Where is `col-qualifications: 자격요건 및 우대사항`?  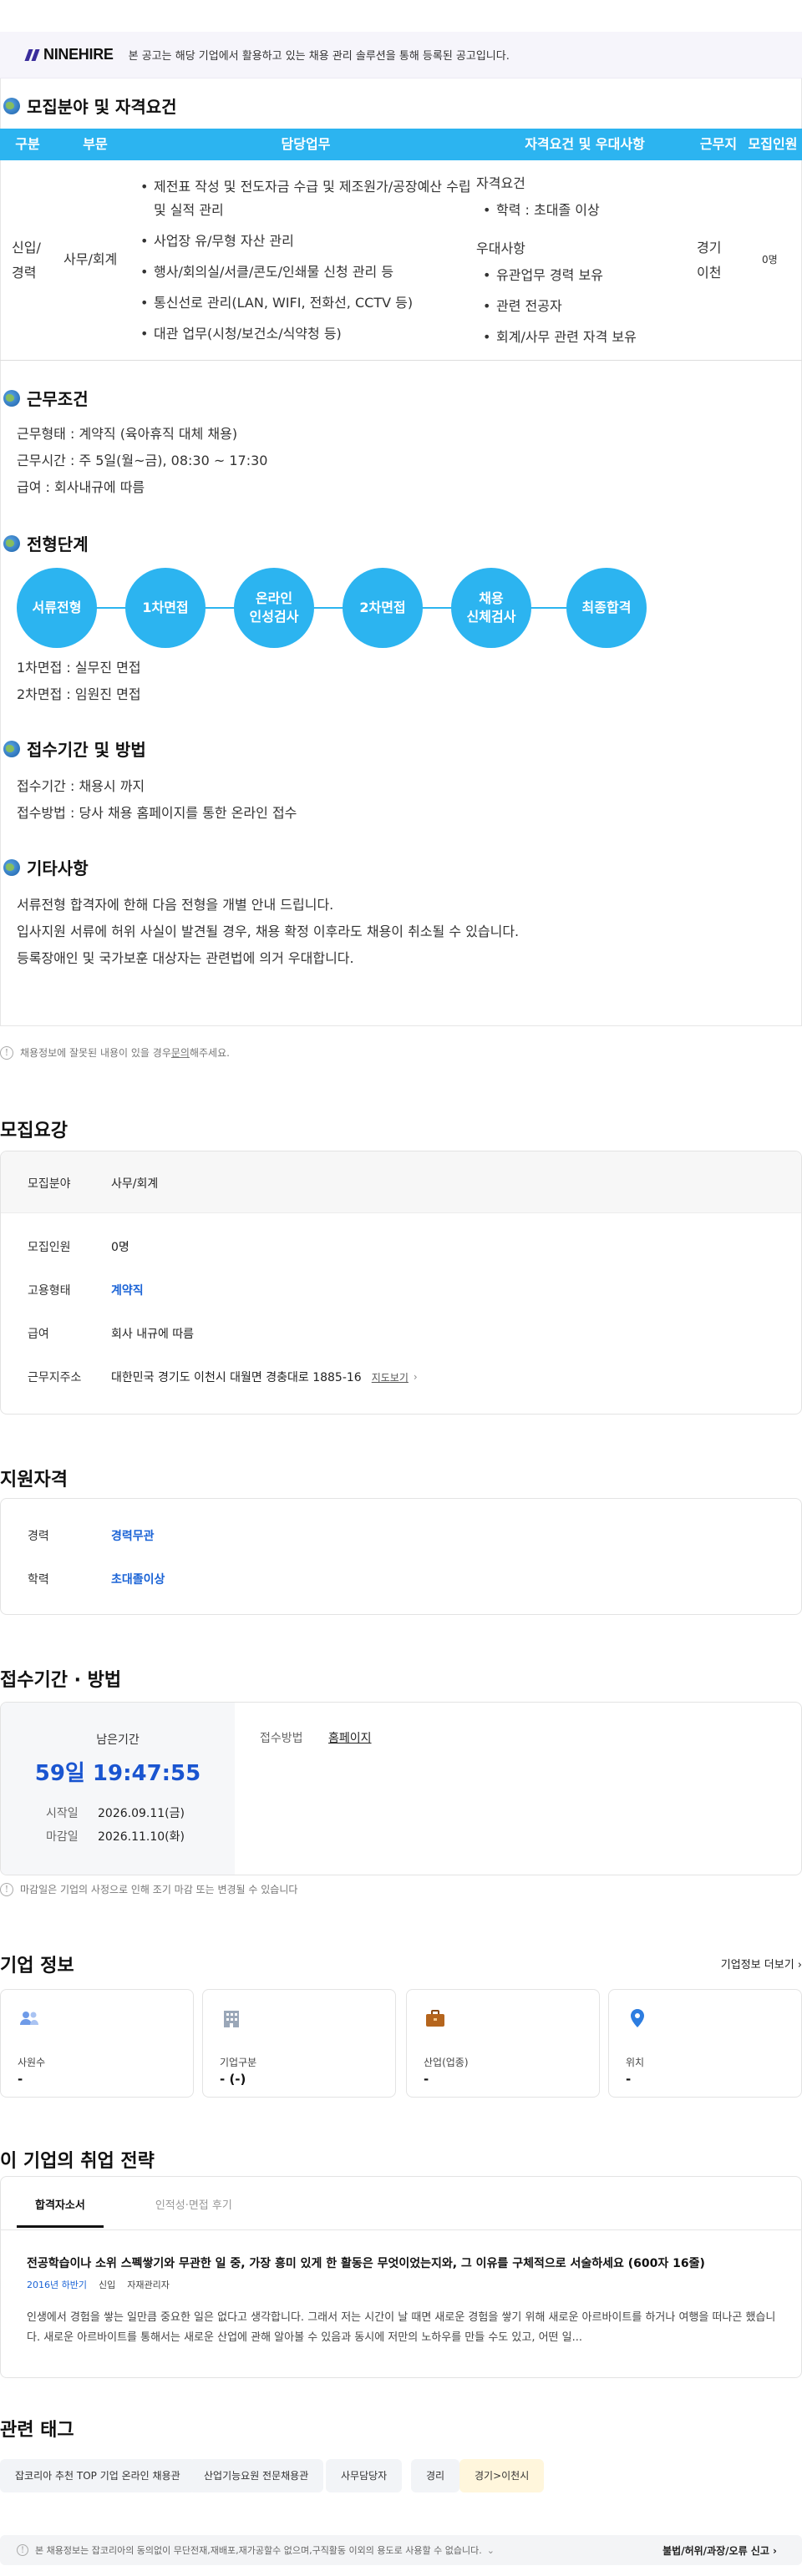
col-qualifications: 자격요건 및 우대사항 is located at coordinates (585, 144).